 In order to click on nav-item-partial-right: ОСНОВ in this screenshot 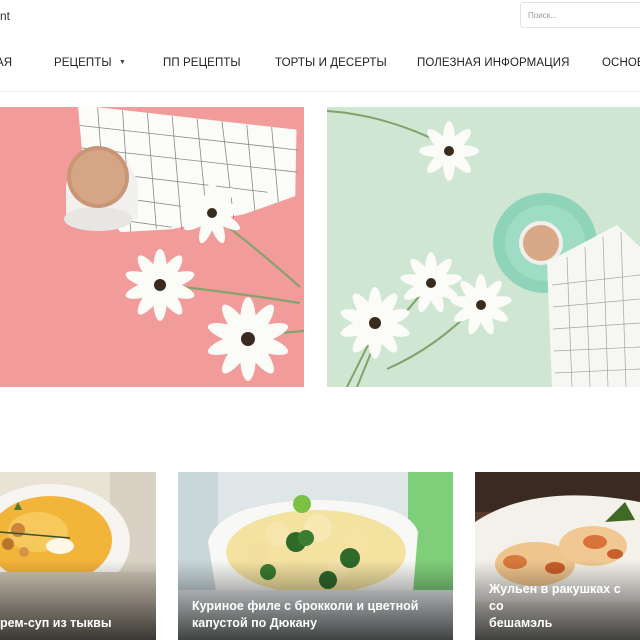, I will do `click(621, 63)`.